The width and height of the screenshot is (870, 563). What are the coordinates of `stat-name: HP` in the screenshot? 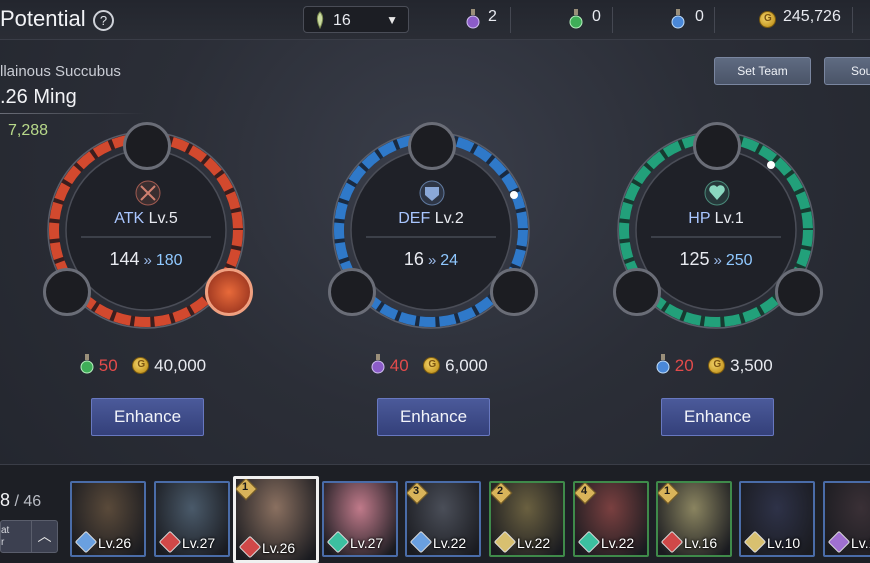 It's located at (699, 218).